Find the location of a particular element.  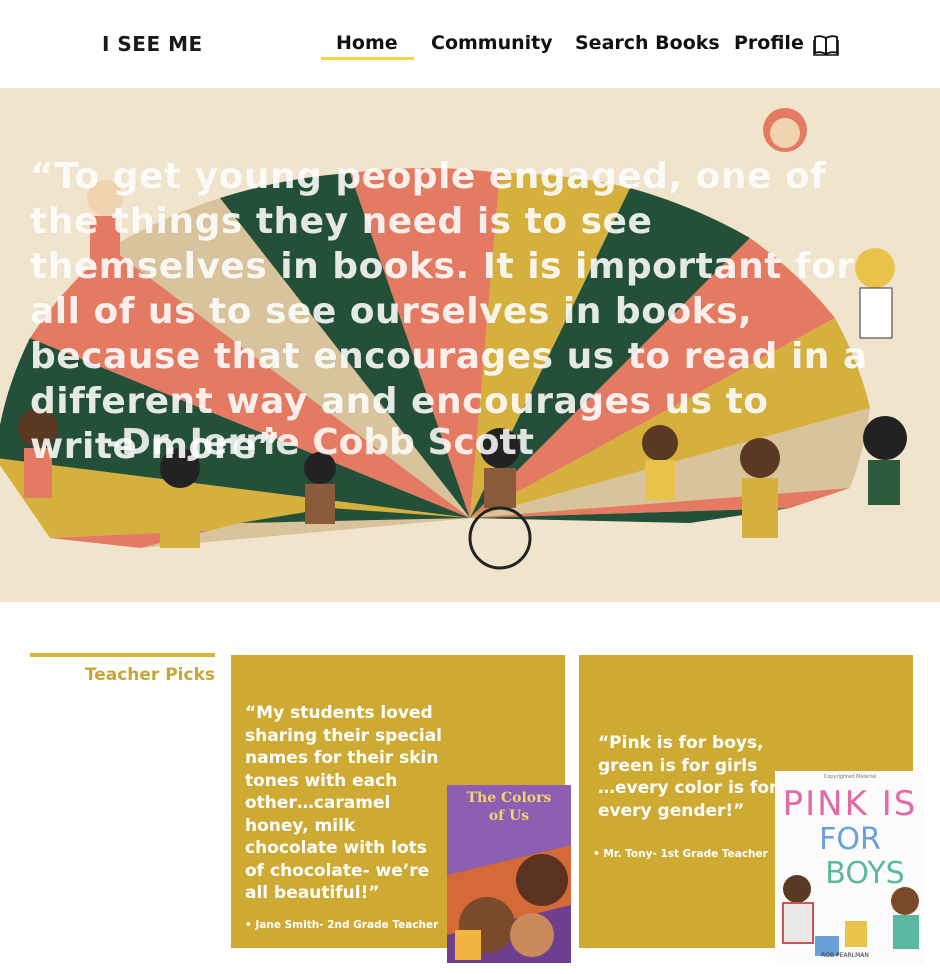

teacher-pick-credit: • Jane Smith- 2nd Grade Teacher is located at coordinates (342, 925).